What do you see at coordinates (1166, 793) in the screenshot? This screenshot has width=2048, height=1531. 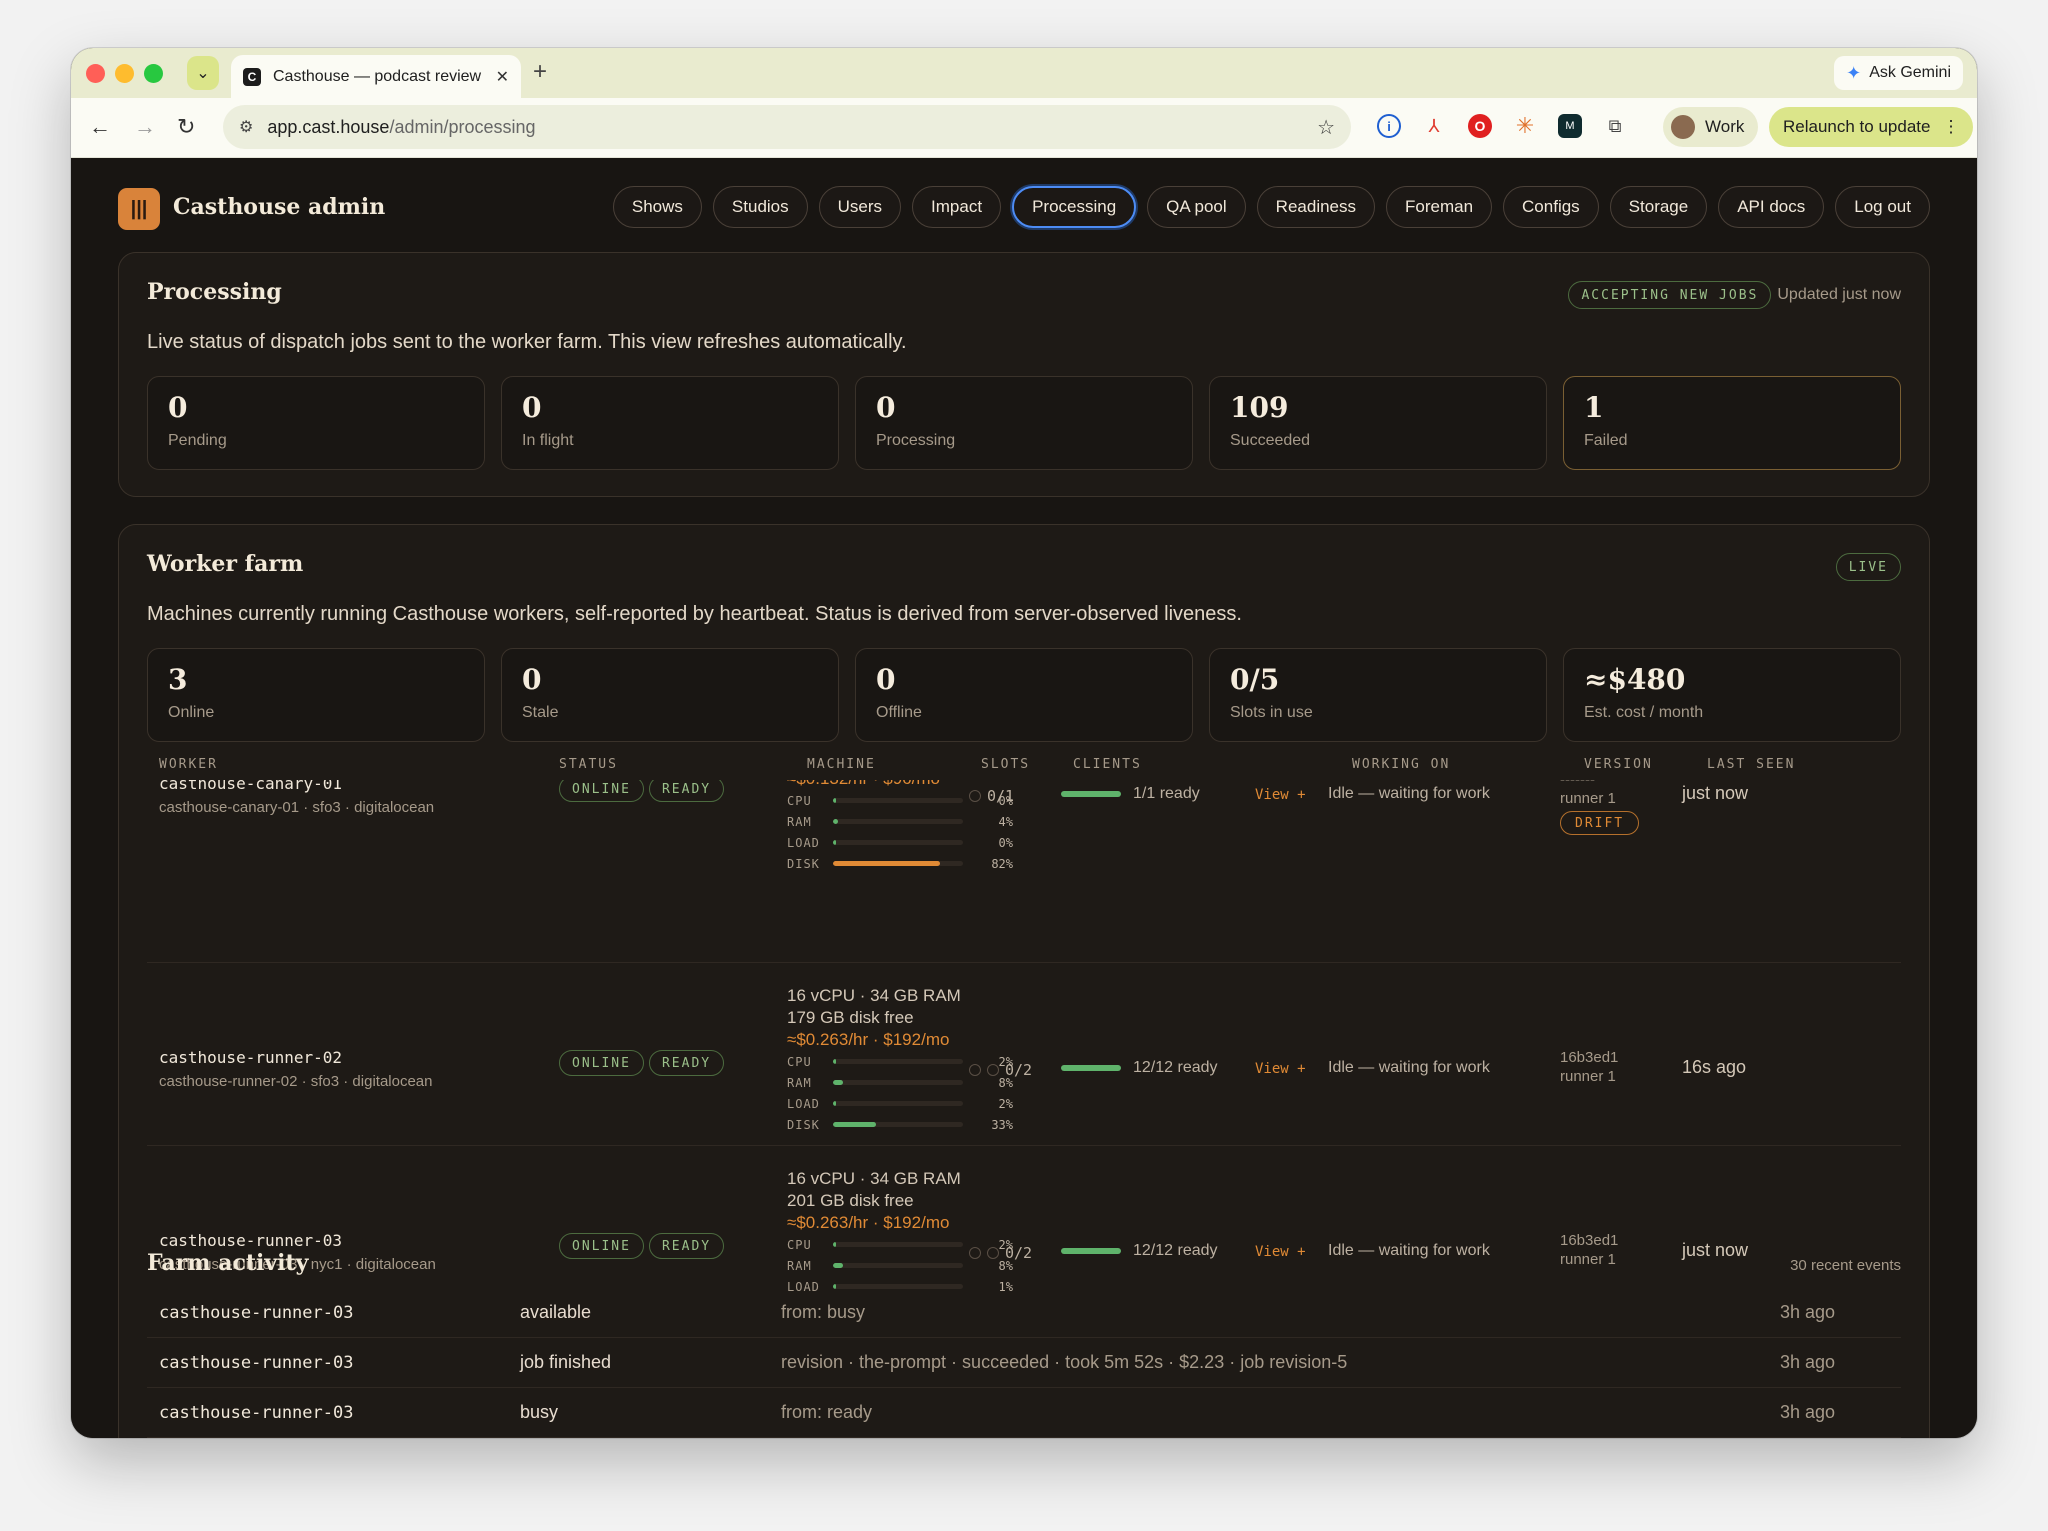 I see `clients-value: 1/1 ready` at bounding box center [1166, 793].